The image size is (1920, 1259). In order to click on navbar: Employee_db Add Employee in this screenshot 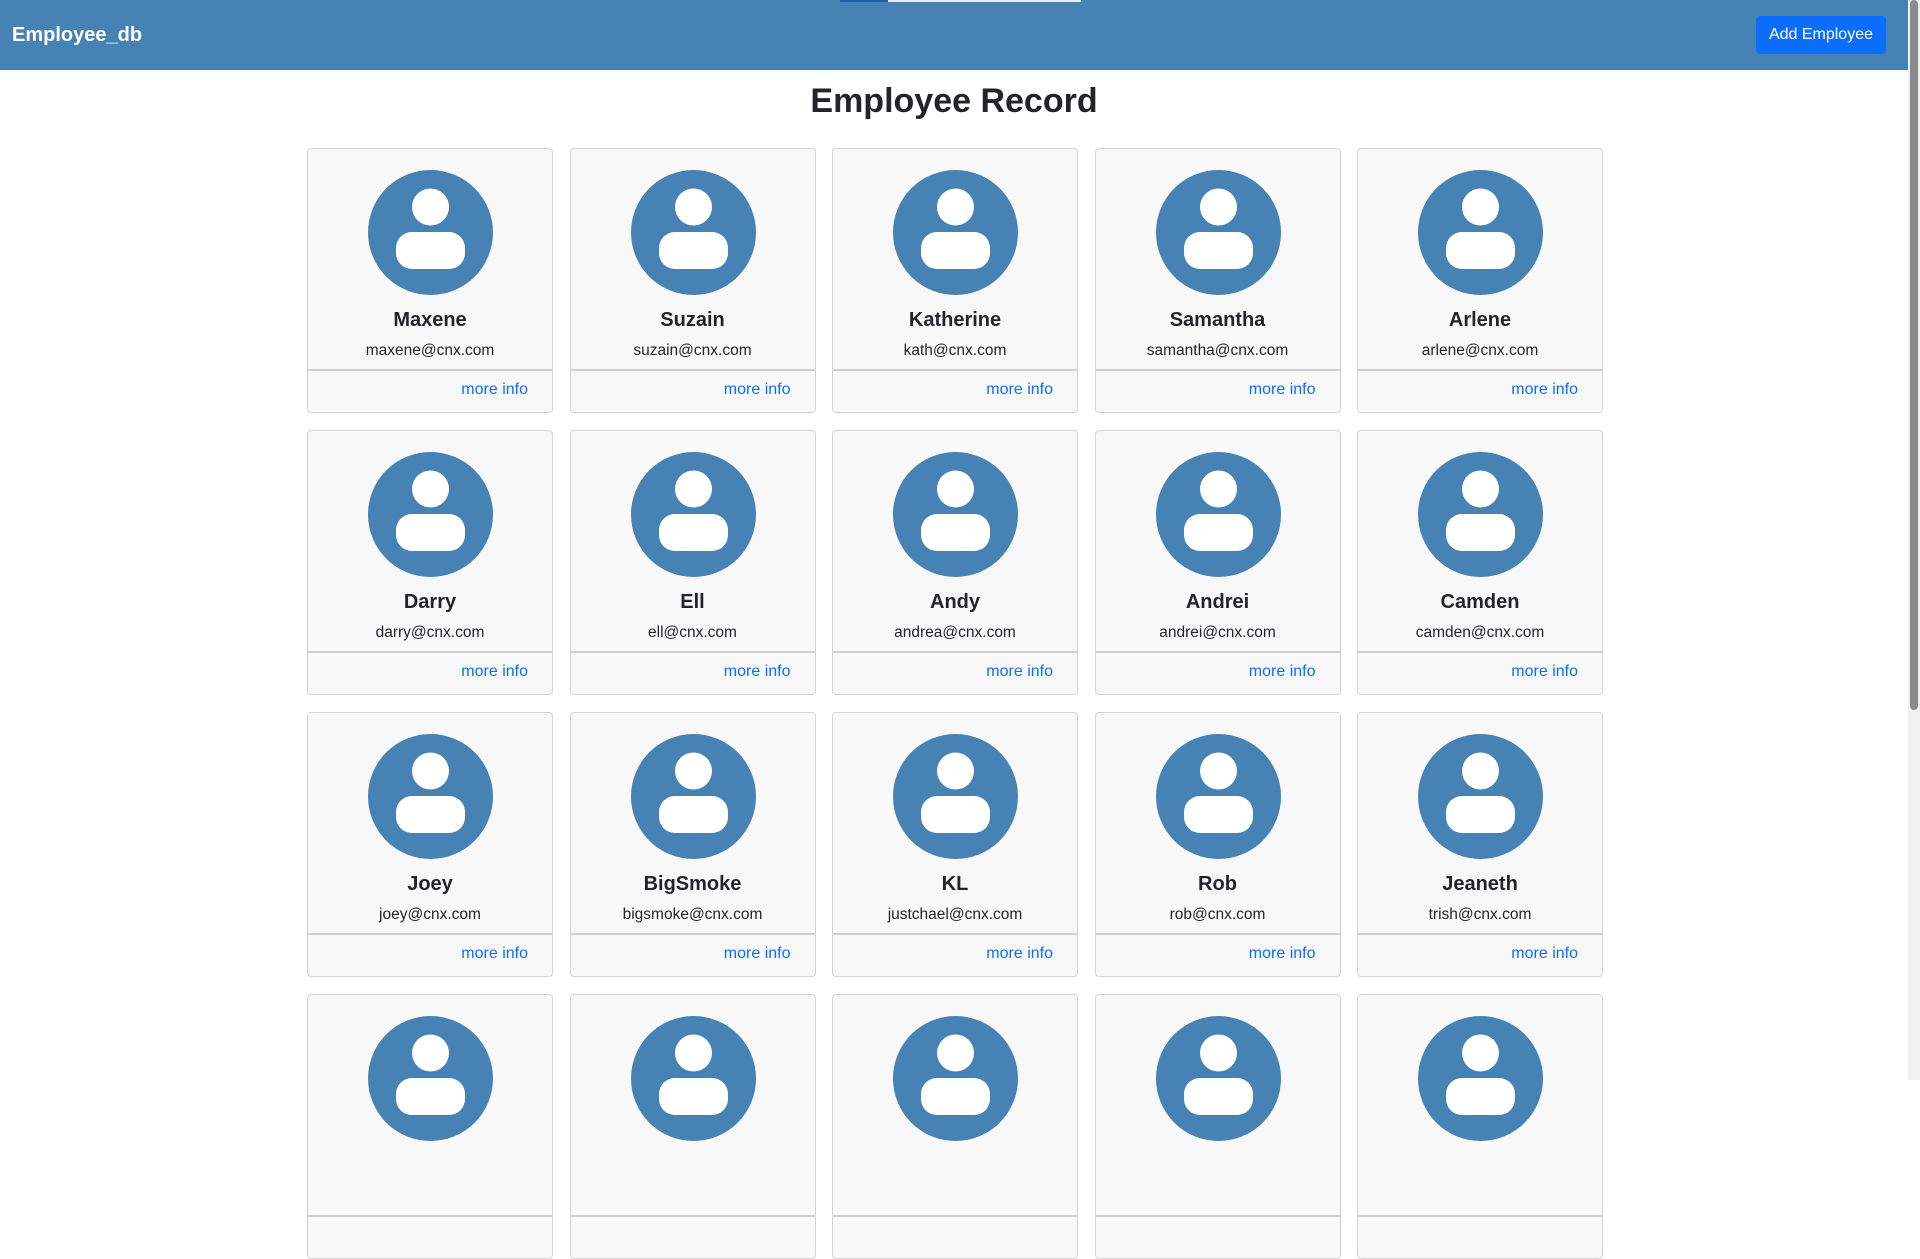, I will do `click(954, 35)`.